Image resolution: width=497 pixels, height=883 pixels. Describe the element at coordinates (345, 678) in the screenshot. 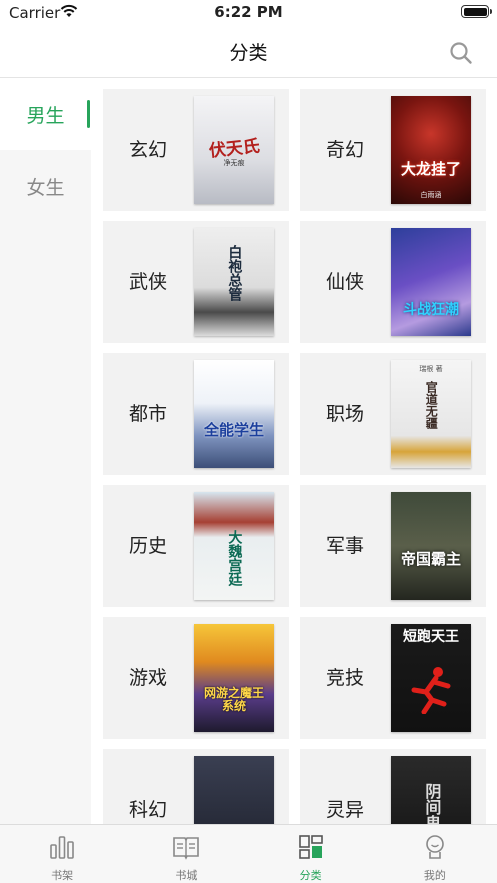

I see `category-label: 竞技` at that location.